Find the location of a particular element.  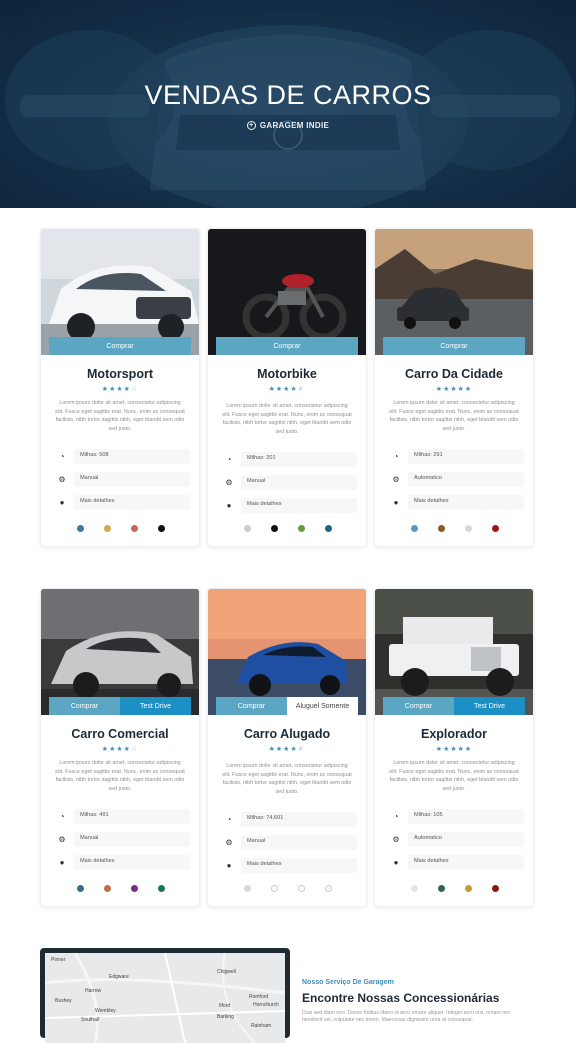

car-title: Explorador is located at coordinates (454, 734).